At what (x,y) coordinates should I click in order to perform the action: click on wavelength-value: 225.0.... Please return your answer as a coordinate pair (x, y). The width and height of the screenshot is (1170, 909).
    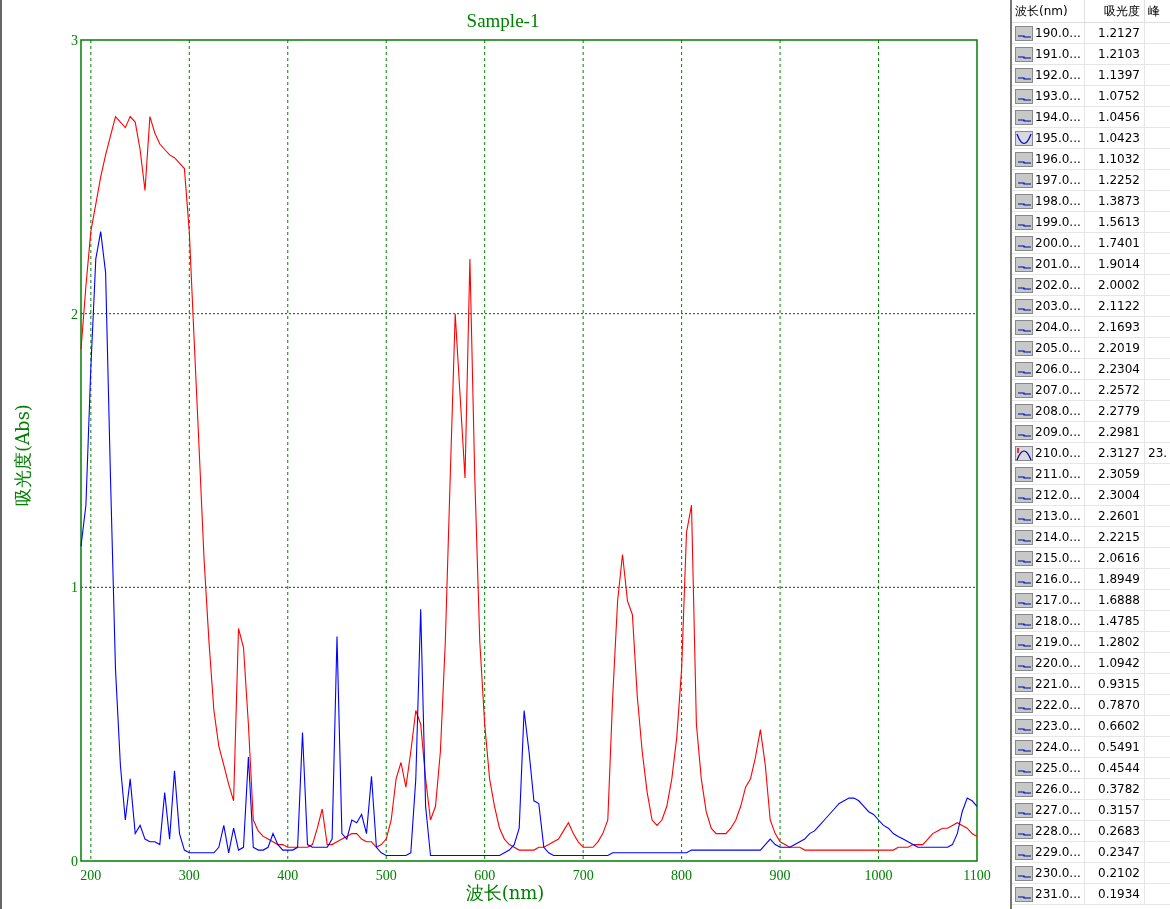
    Looking at the image, I should click on (1058, 768).